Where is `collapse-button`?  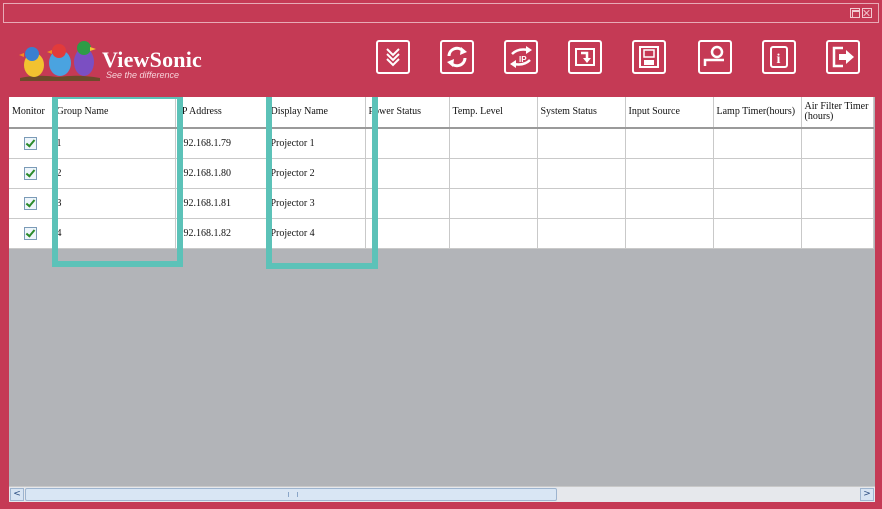 collapse-button is located at coordinates (393, 57).